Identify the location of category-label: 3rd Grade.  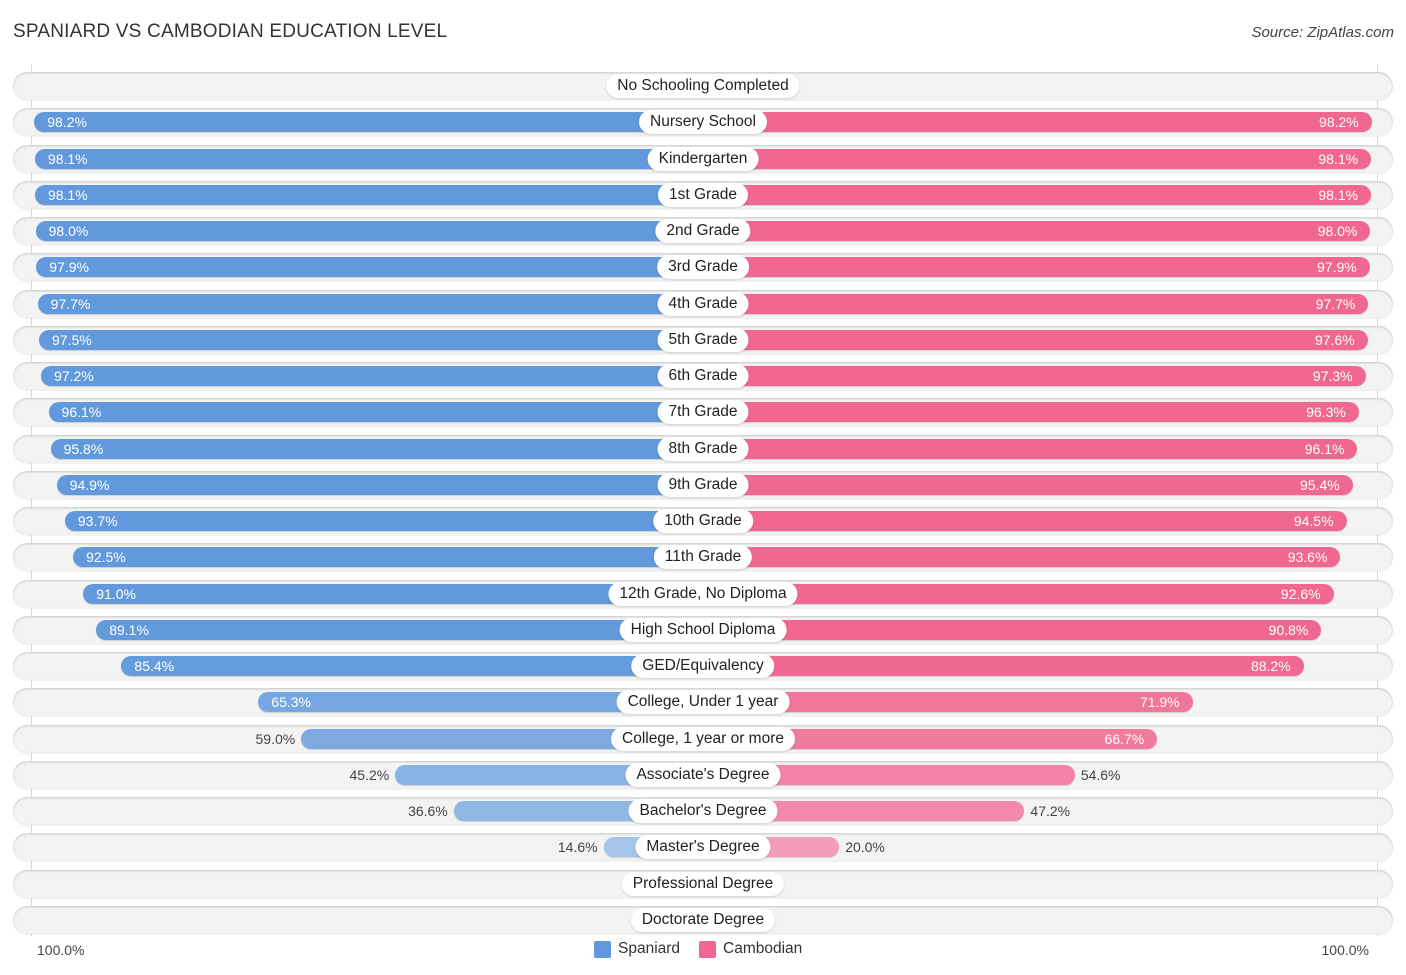
(703, 267).